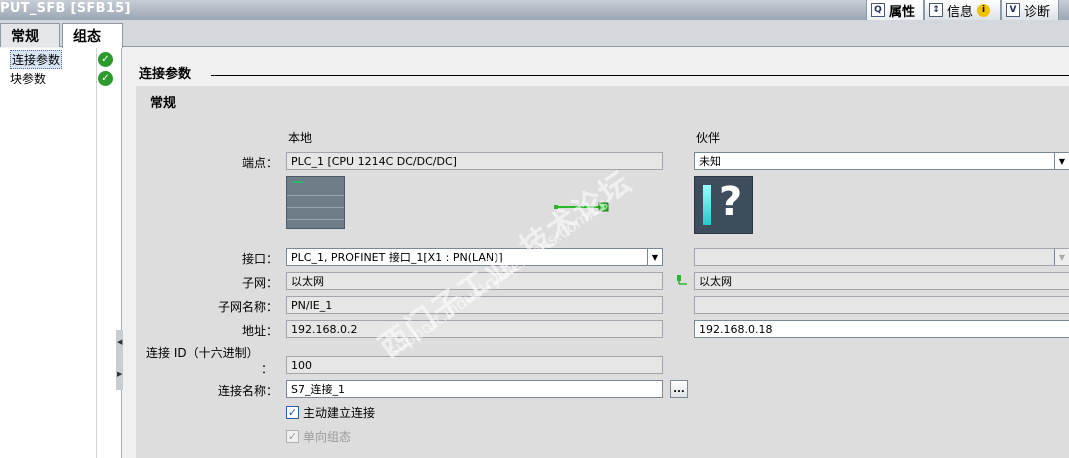  Describe the element at coordinates (119, 360) in the screenshot. I see `panel-splitter: ◀ ▶` at that location.